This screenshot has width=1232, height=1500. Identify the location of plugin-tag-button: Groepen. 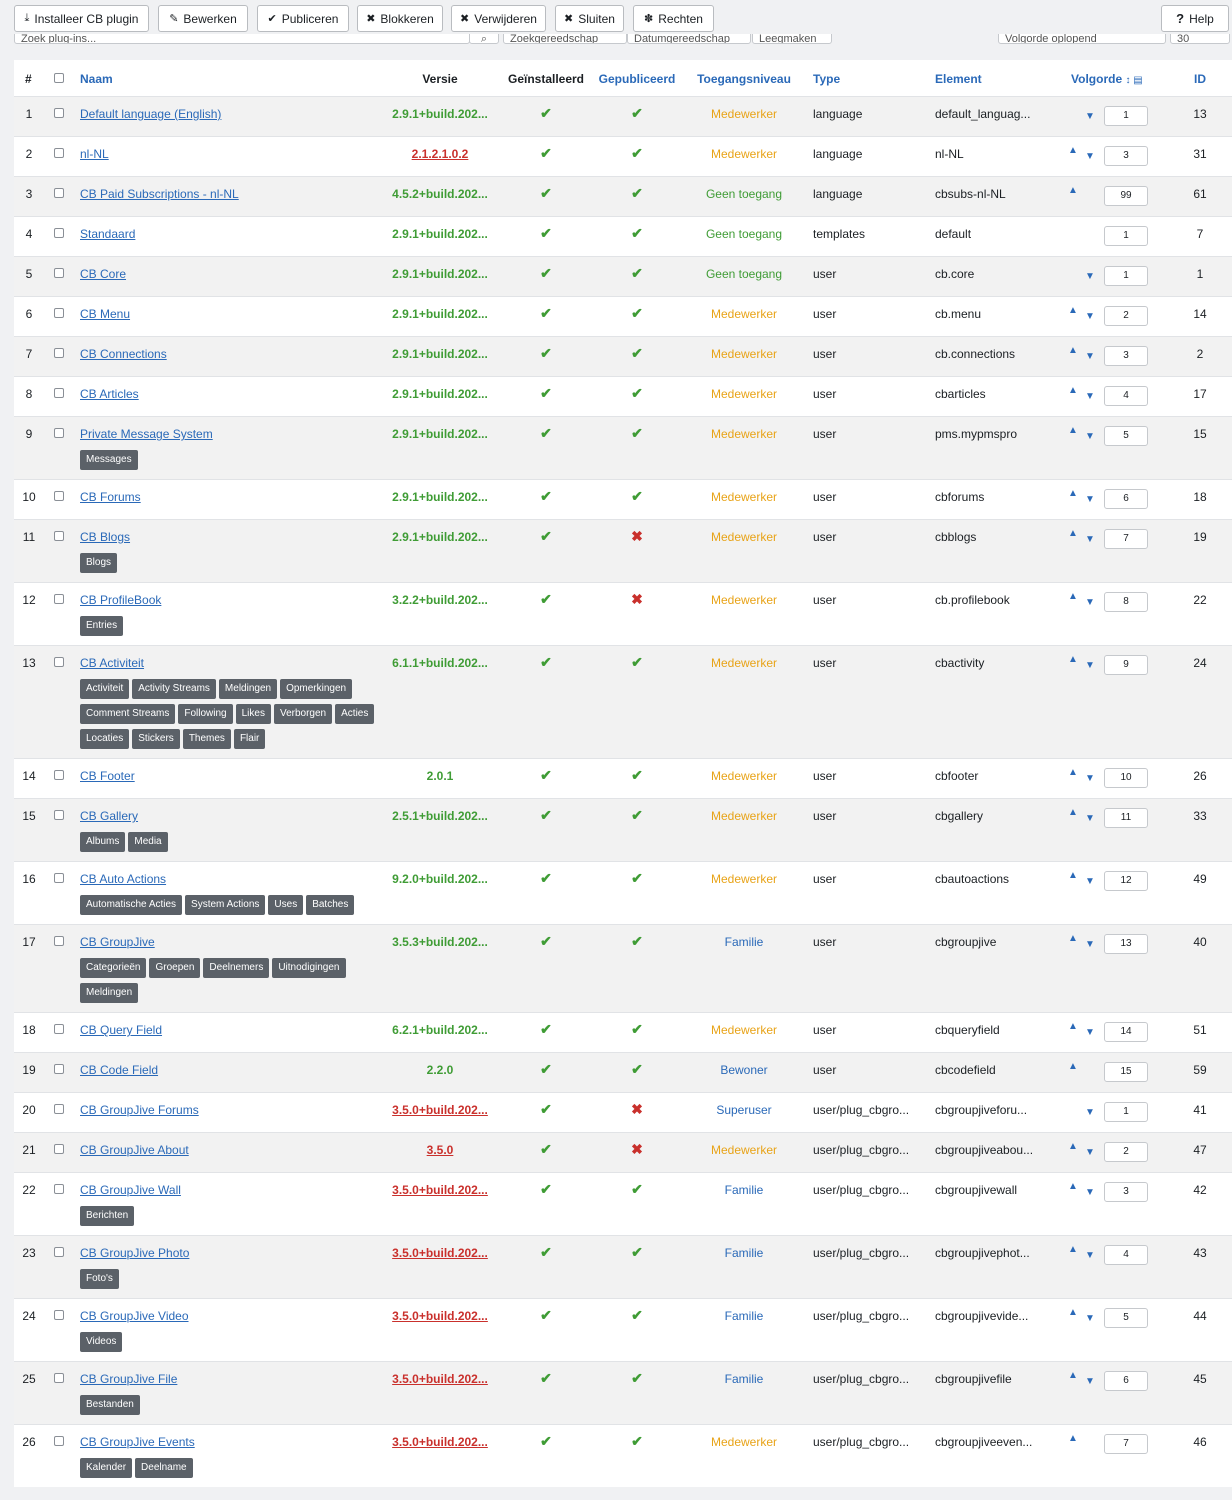
(175, 968).